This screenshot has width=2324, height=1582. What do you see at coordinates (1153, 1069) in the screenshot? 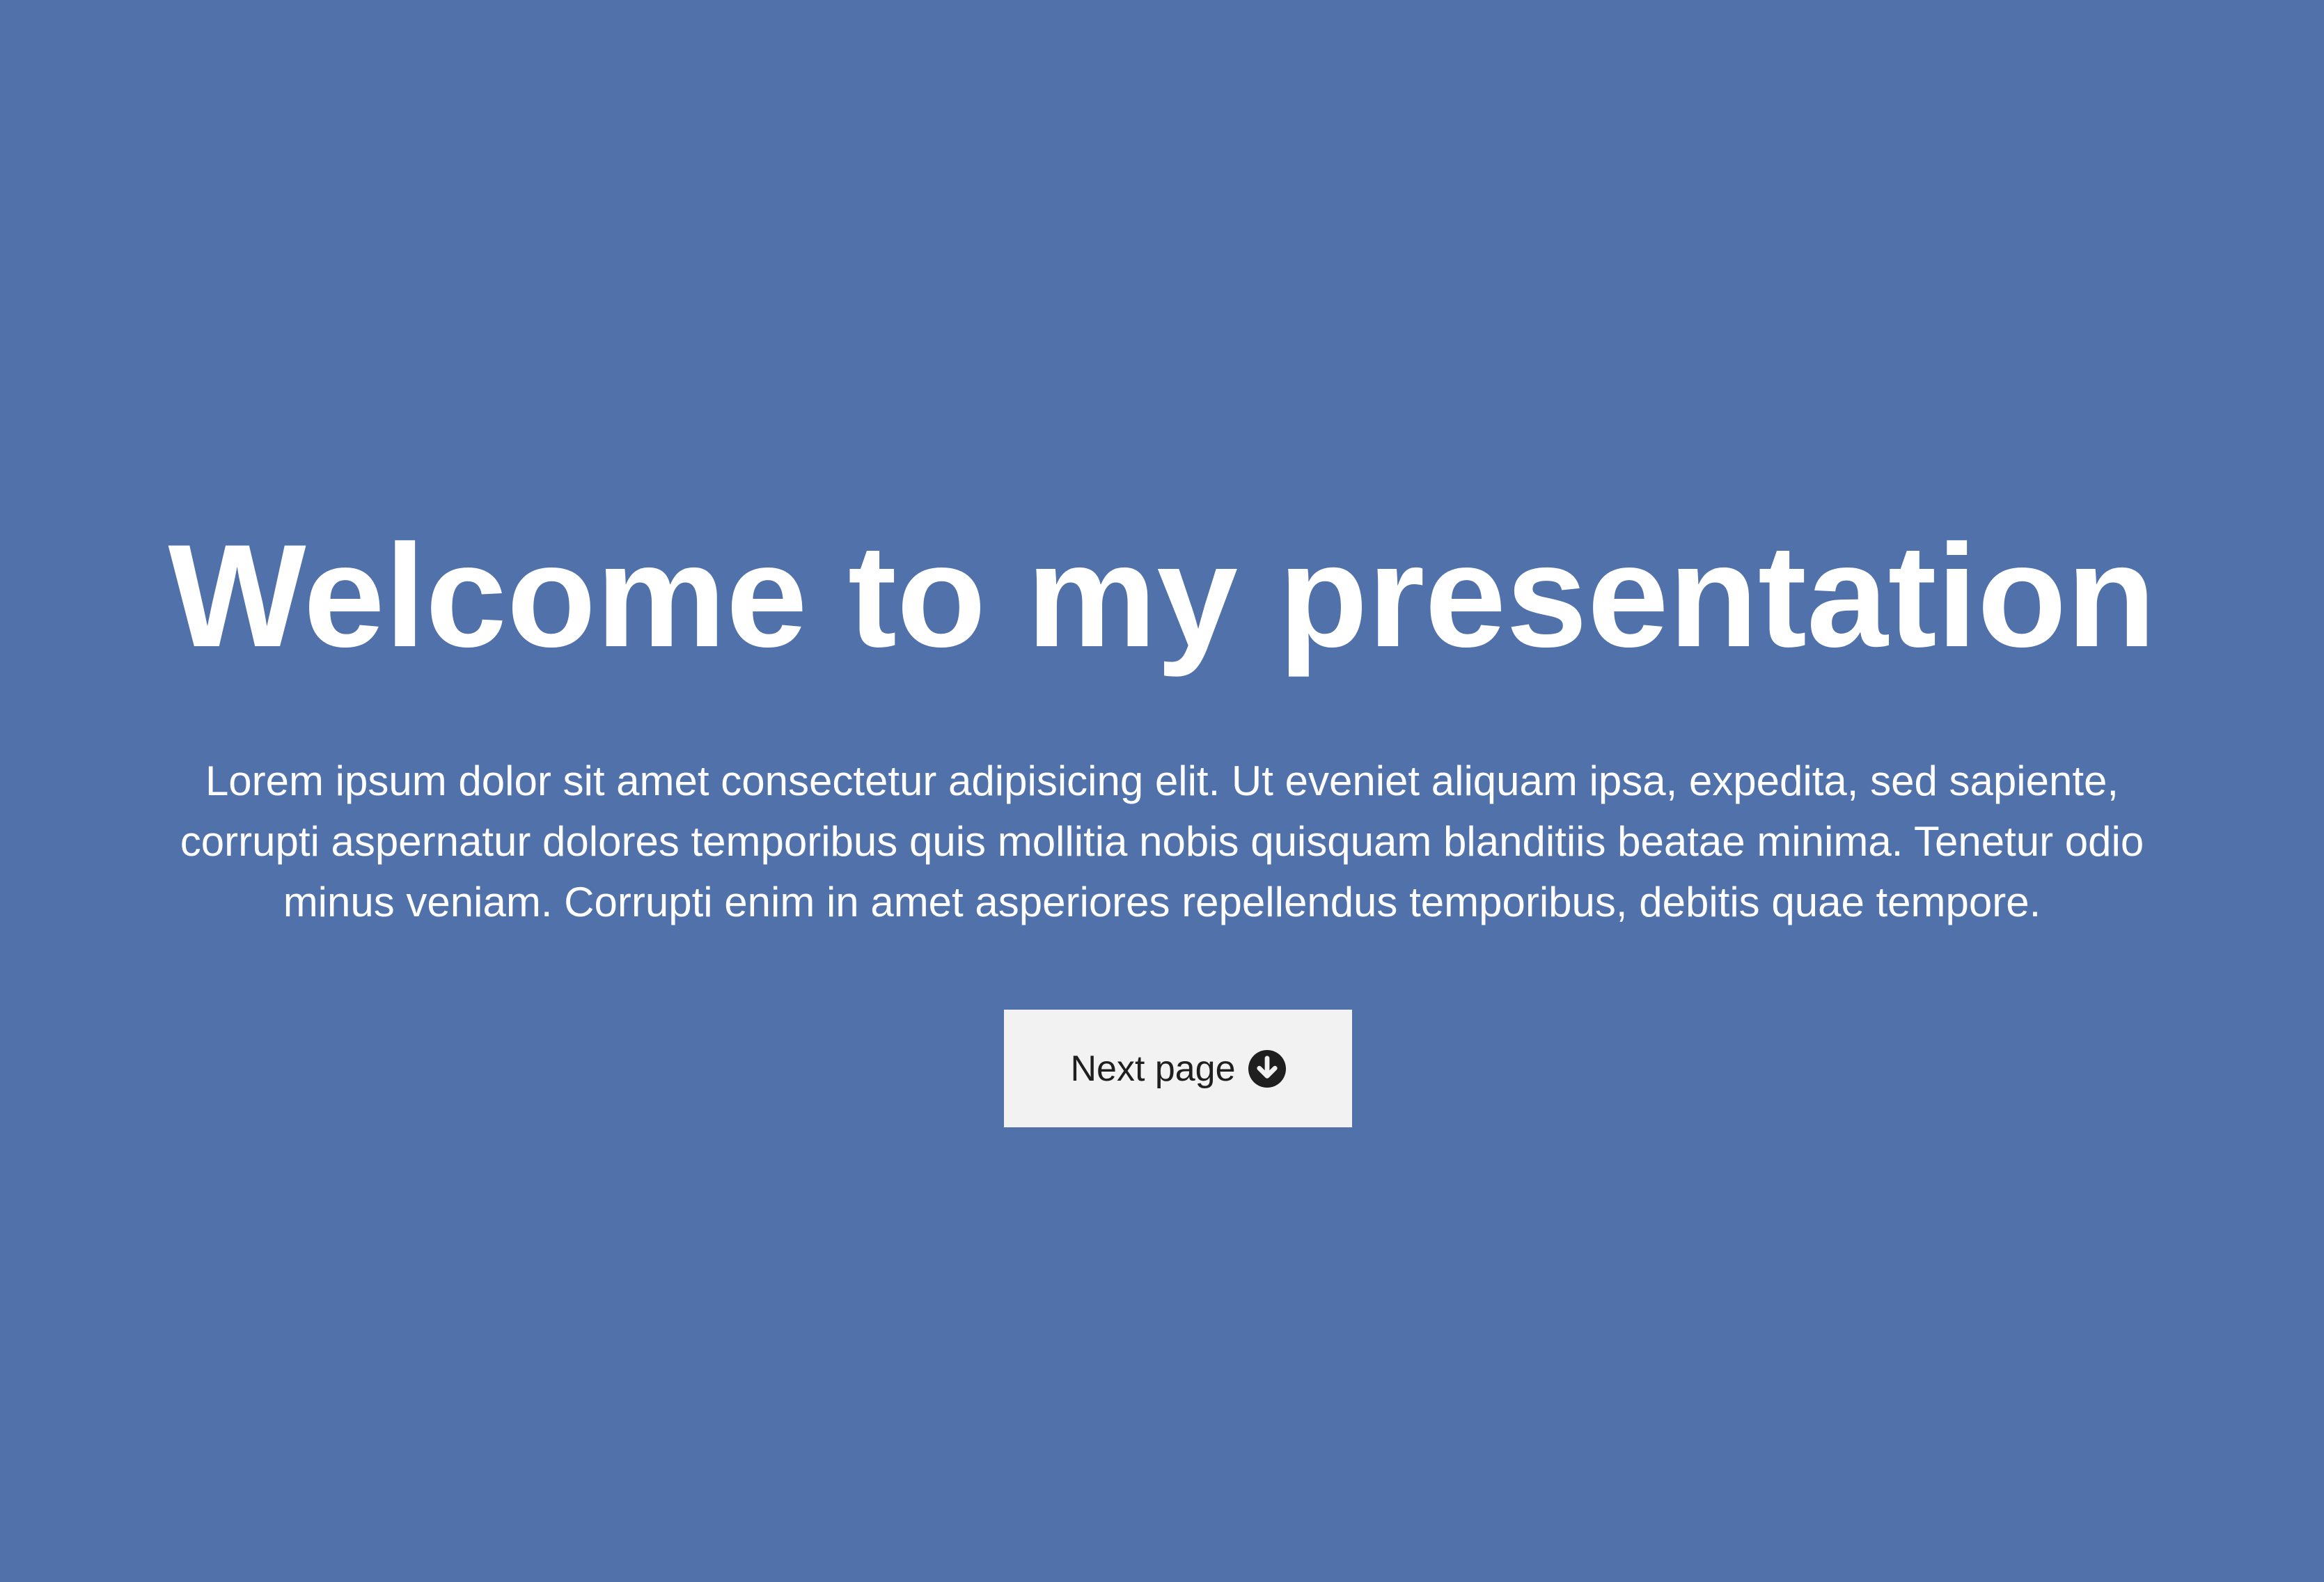
I see `next-page-button-label: Next page` at bounding box center [1153, 1069].